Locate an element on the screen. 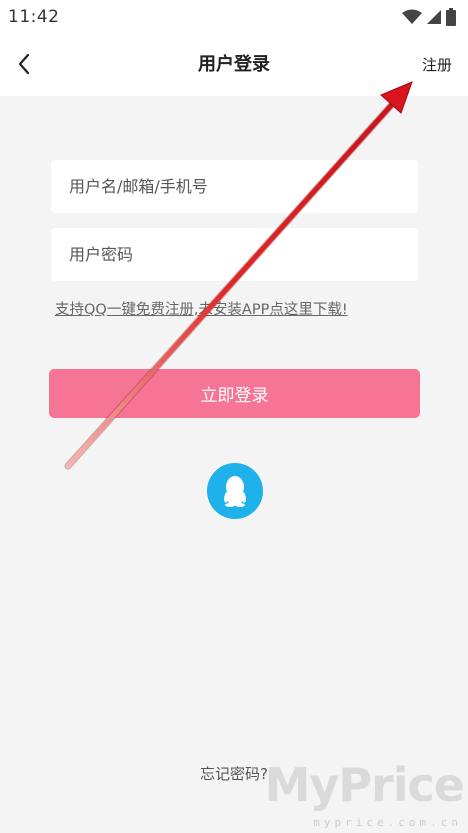  forgot-password-link: 忘记密码? is located at coordinates (234, 773).